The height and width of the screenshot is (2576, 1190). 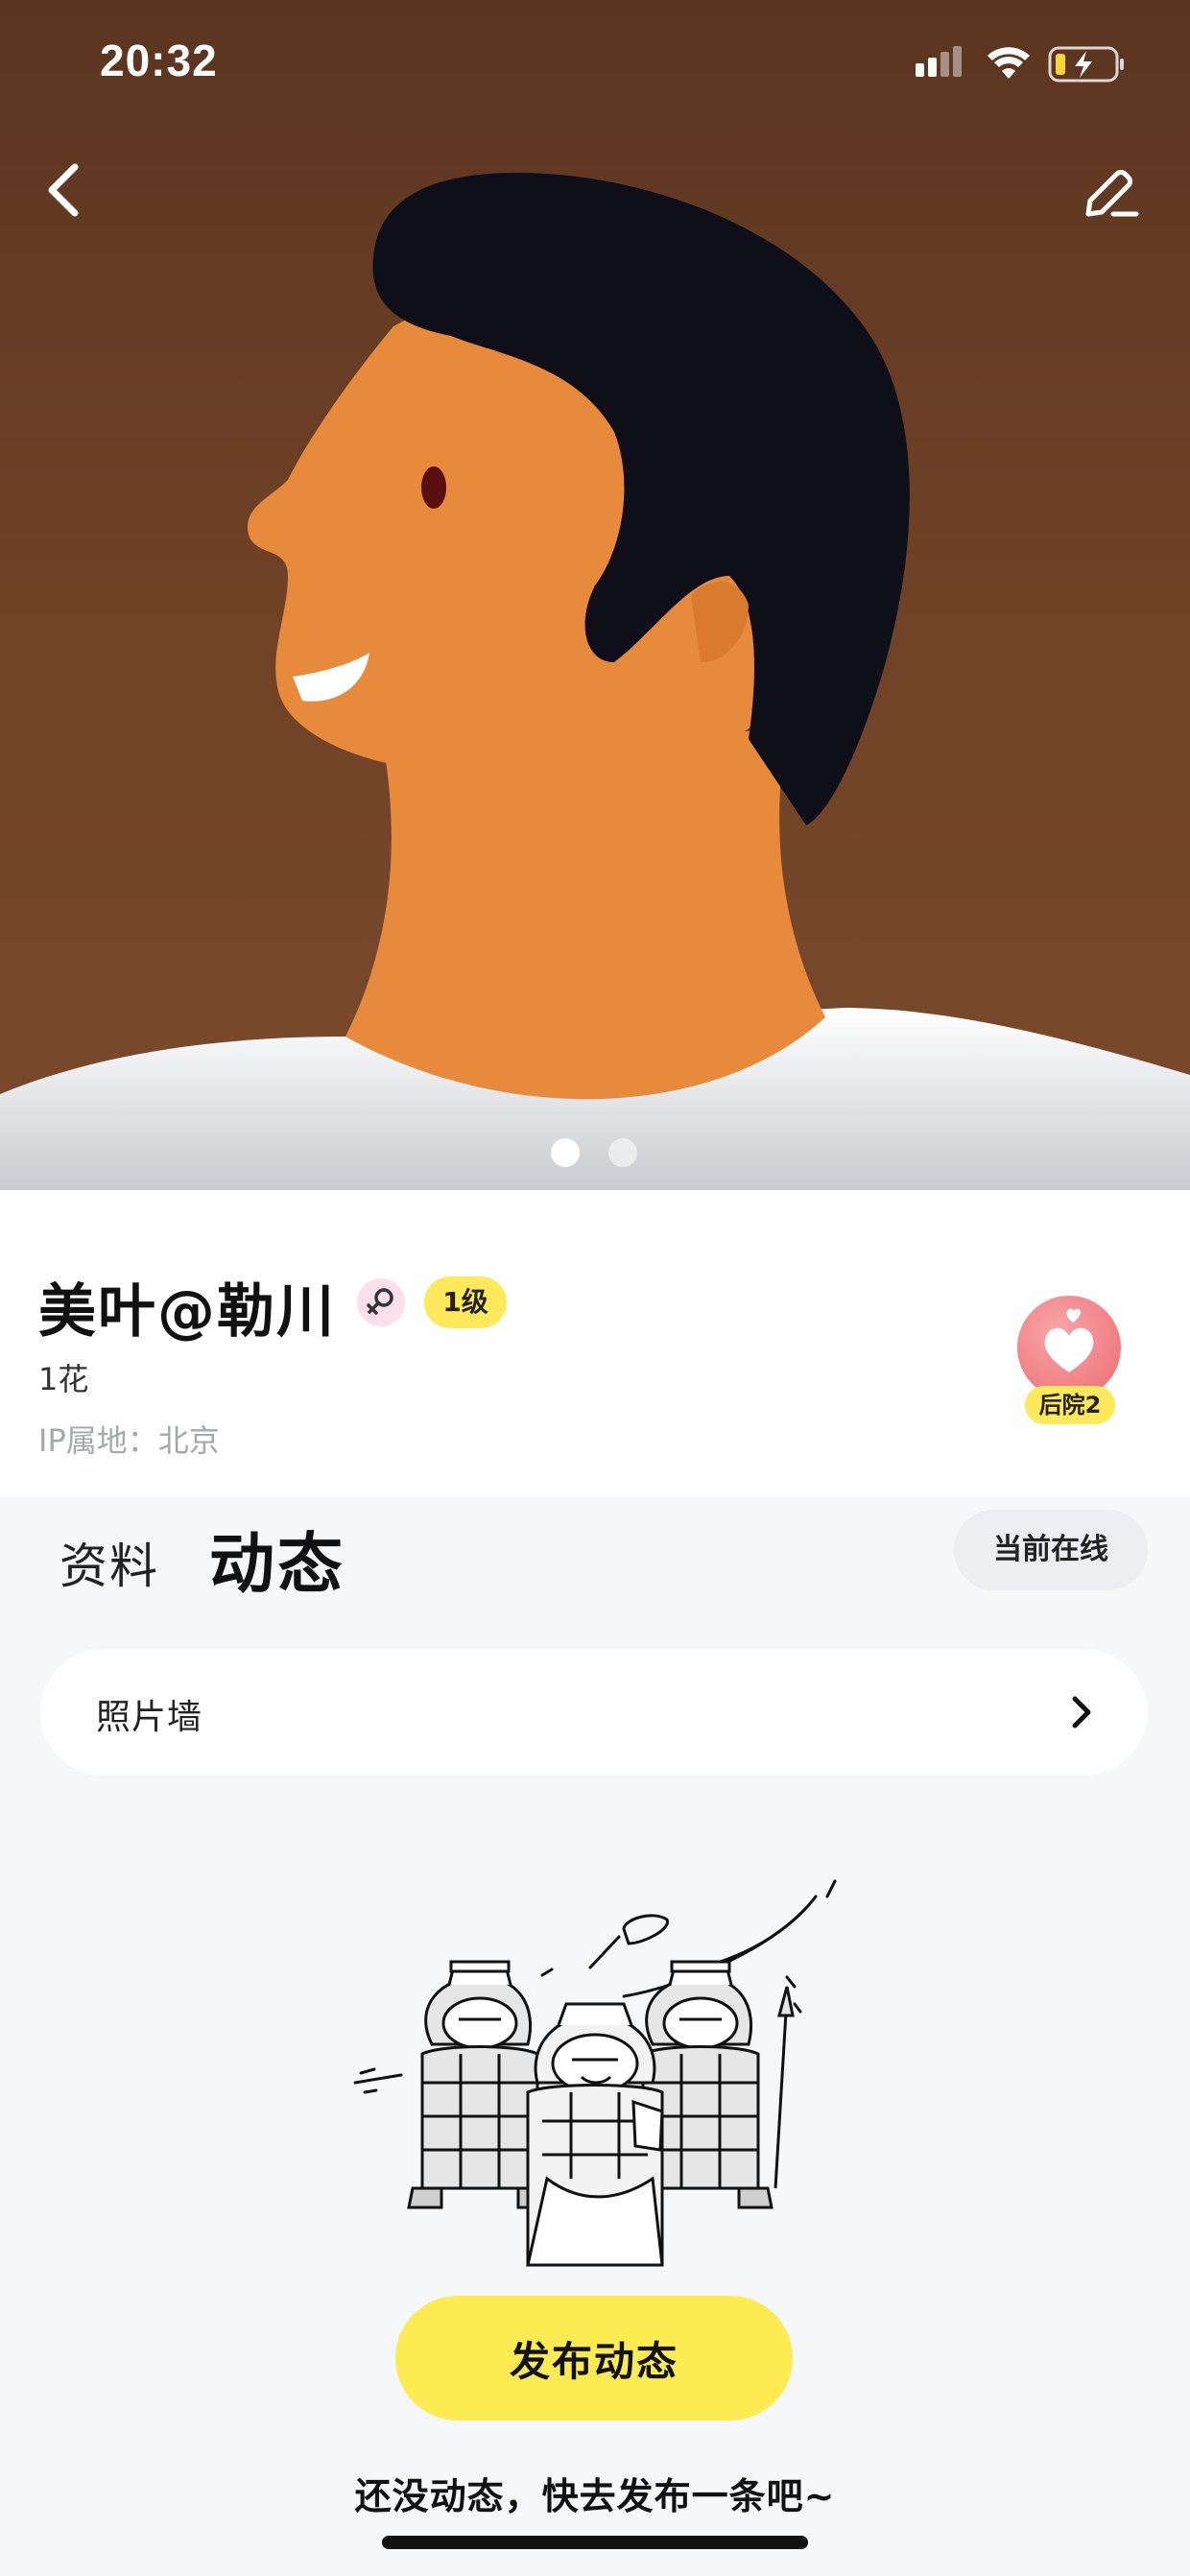 I want to click on battery-charging-icon, so click(x=1086, y=64).